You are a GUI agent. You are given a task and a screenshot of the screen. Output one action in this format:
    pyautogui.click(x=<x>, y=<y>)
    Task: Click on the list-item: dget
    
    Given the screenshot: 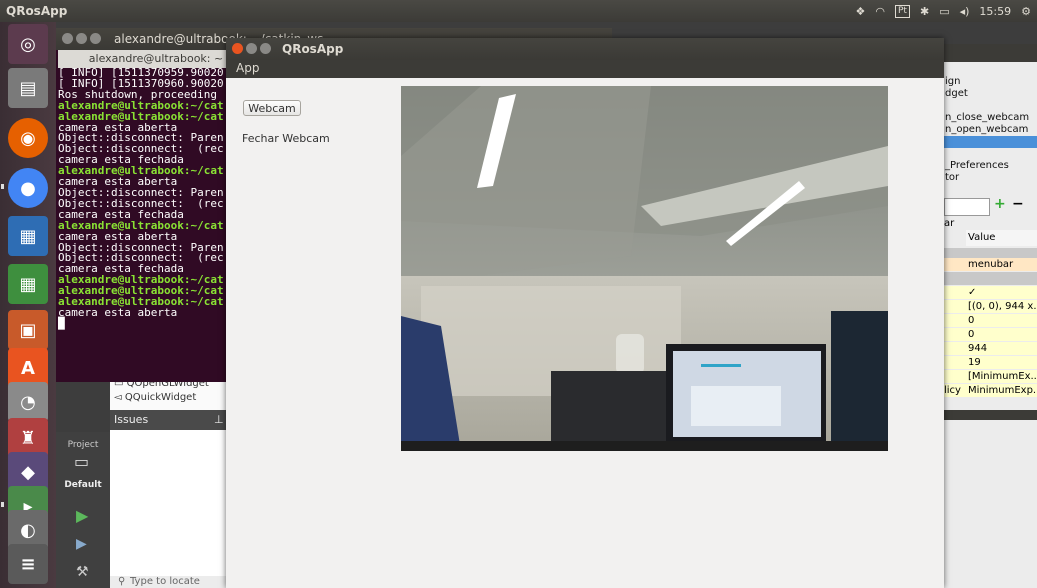 What is the action you would take?
    pyautogui.click(x=990, y=94)
    